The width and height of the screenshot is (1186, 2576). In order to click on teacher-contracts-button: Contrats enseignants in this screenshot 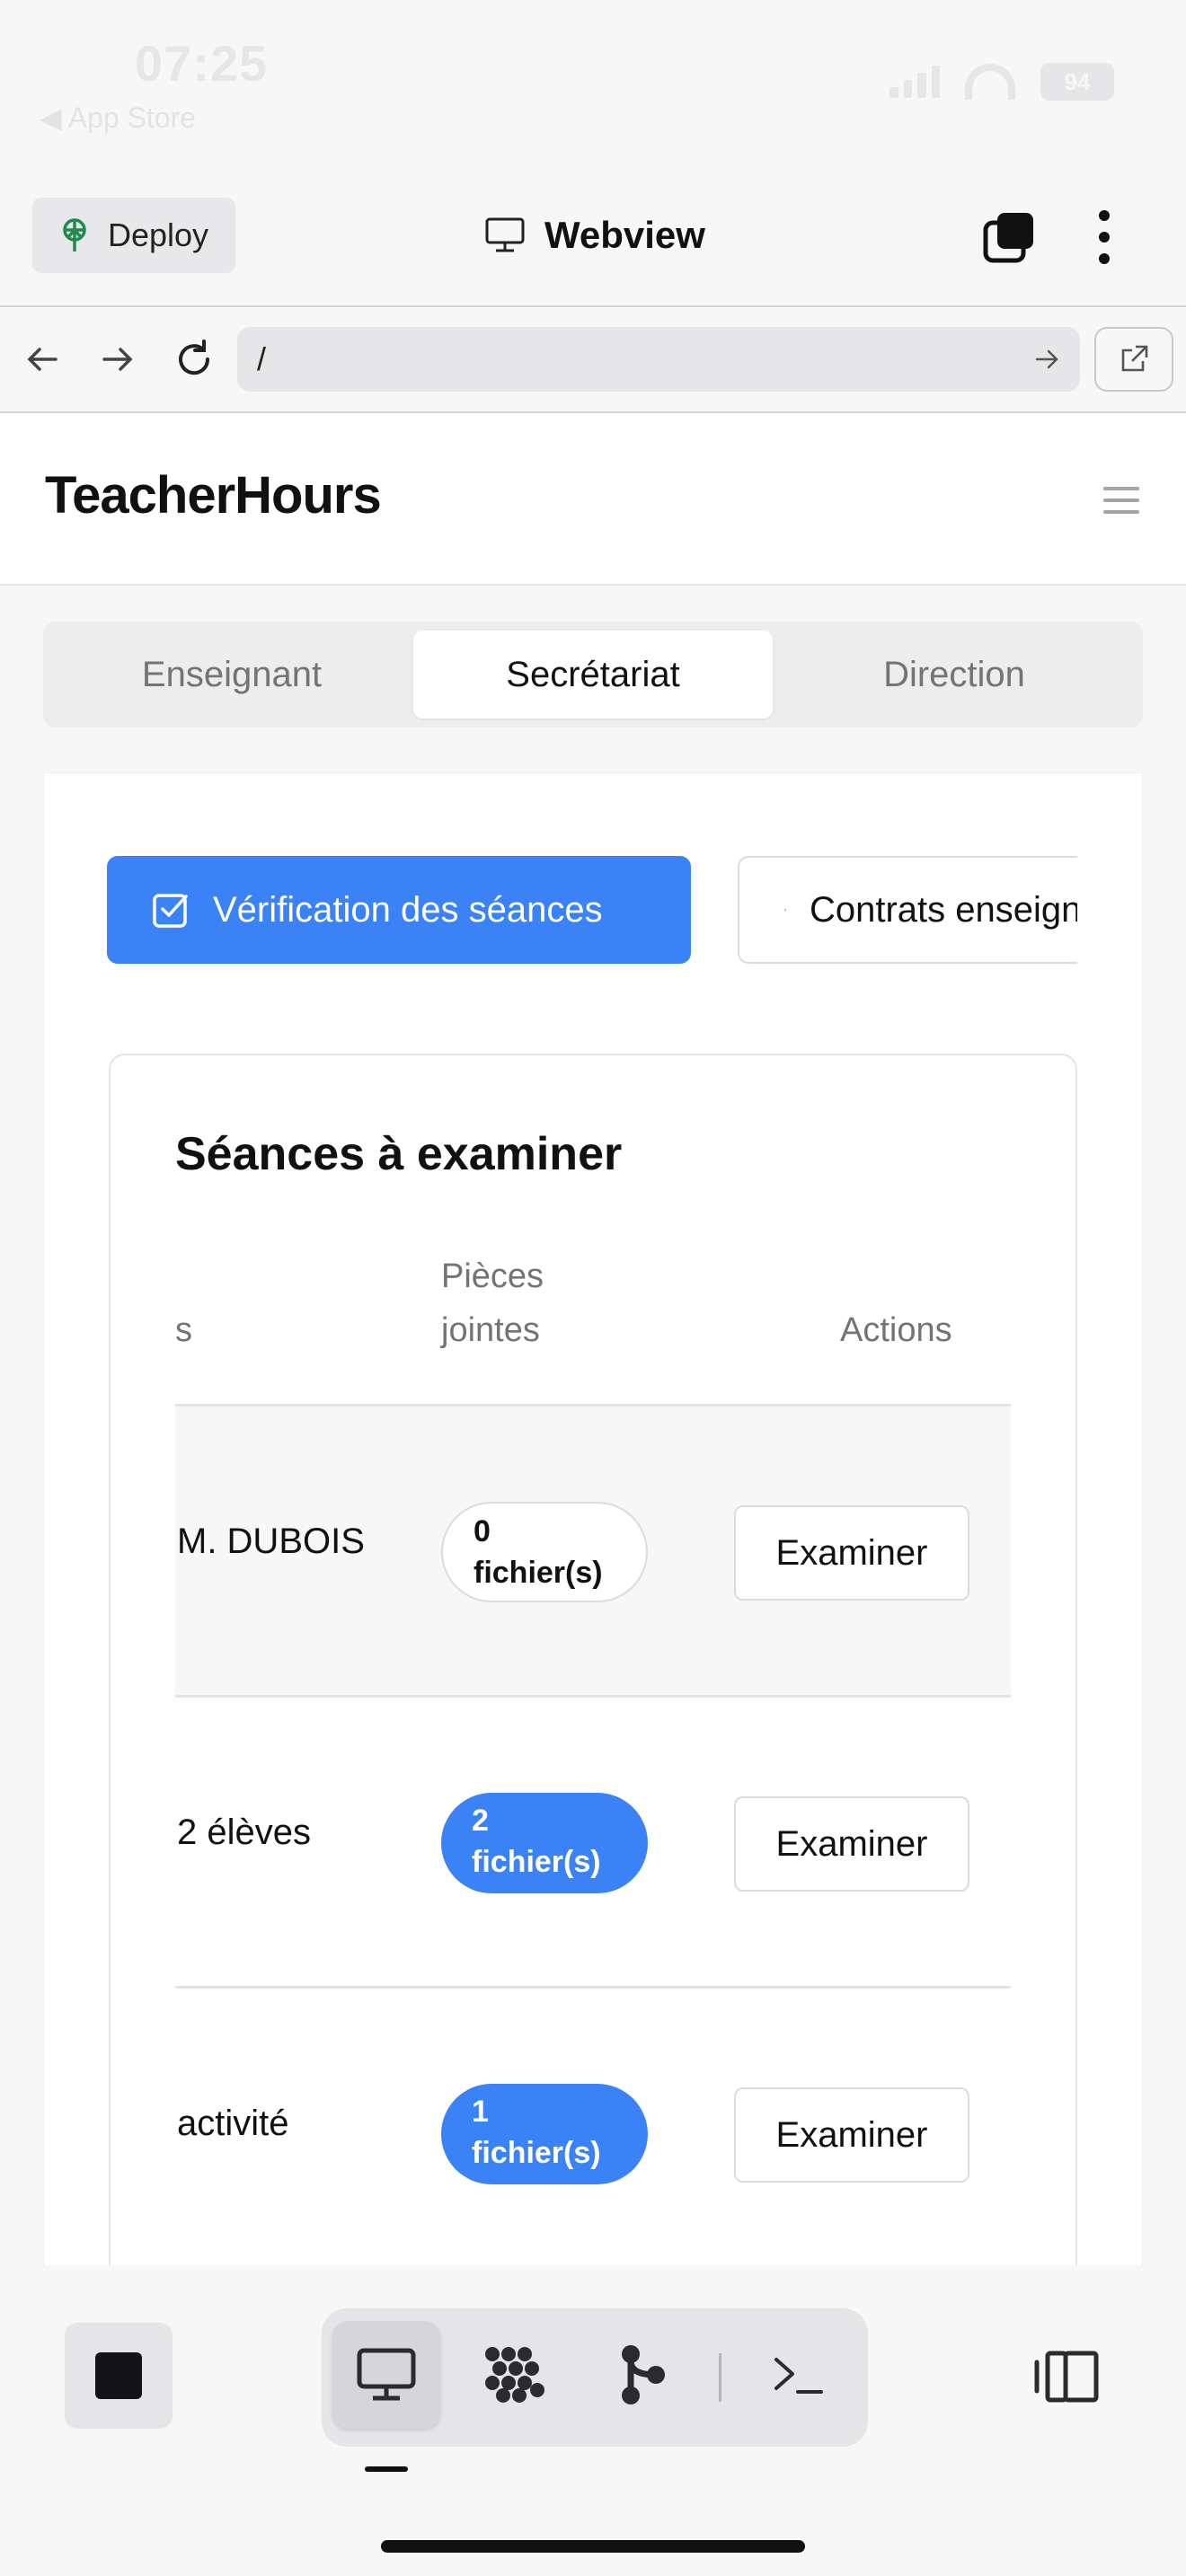, I will do `click(907, 910)`.